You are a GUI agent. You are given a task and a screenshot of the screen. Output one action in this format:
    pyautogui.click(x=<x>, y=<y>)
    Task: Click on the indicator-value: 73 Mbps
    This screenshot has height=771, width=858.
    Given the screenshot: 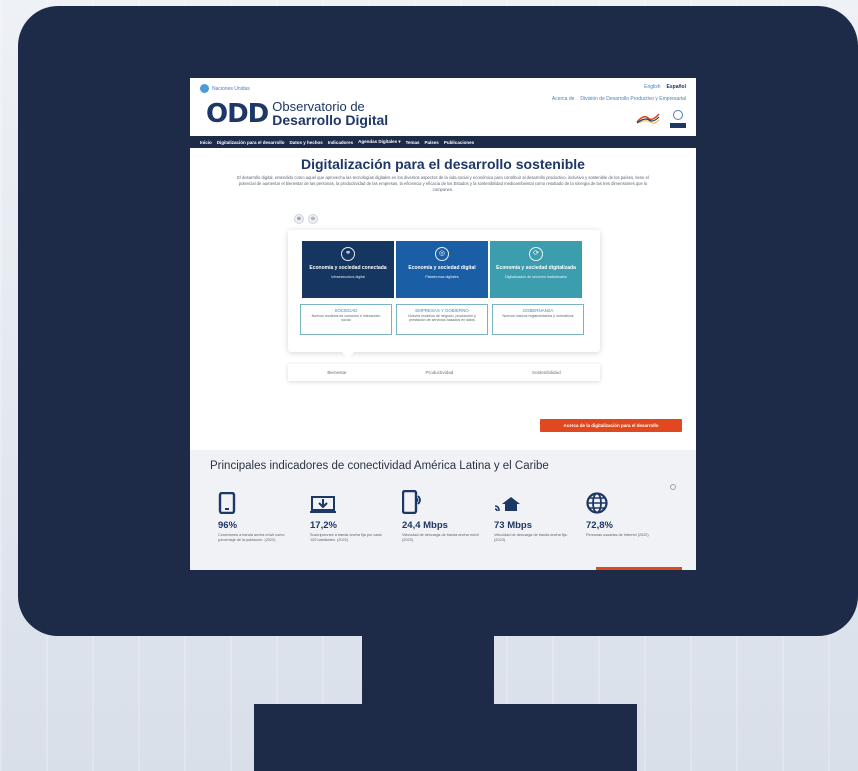 What is the action you would take?
    pyautogui.click(x=513, y=525)
    